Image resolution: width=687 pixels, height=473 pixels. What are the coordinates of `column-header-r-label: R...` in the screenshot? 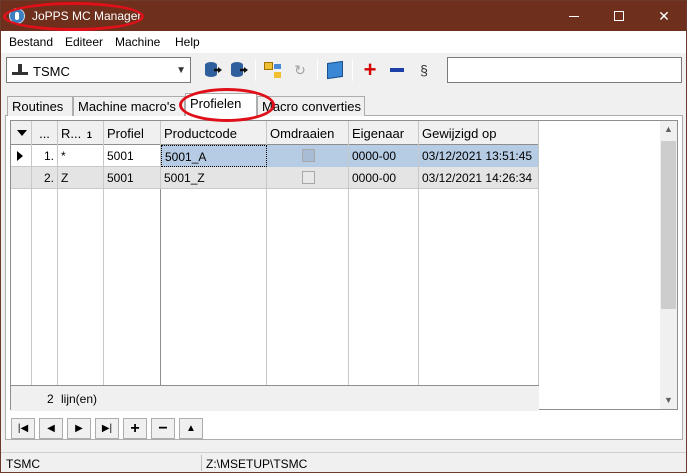 It's located at (71, 133).